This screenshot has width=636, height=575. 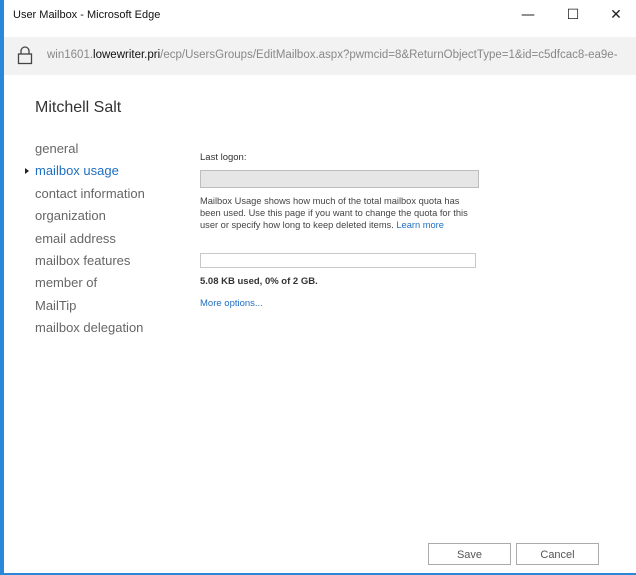 I want to click on lock-icon, so click(x=25, y=55).